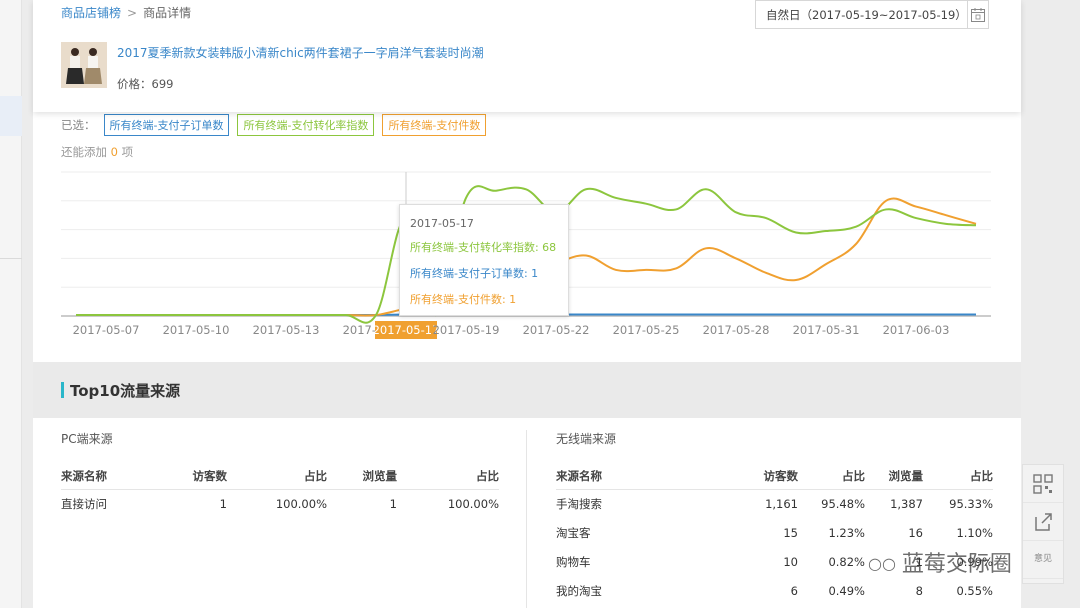 The image size is (1080, 608). Describe the element at coordinates (919, 590) in the screenshot. I see `pageviews: 8` at that location.